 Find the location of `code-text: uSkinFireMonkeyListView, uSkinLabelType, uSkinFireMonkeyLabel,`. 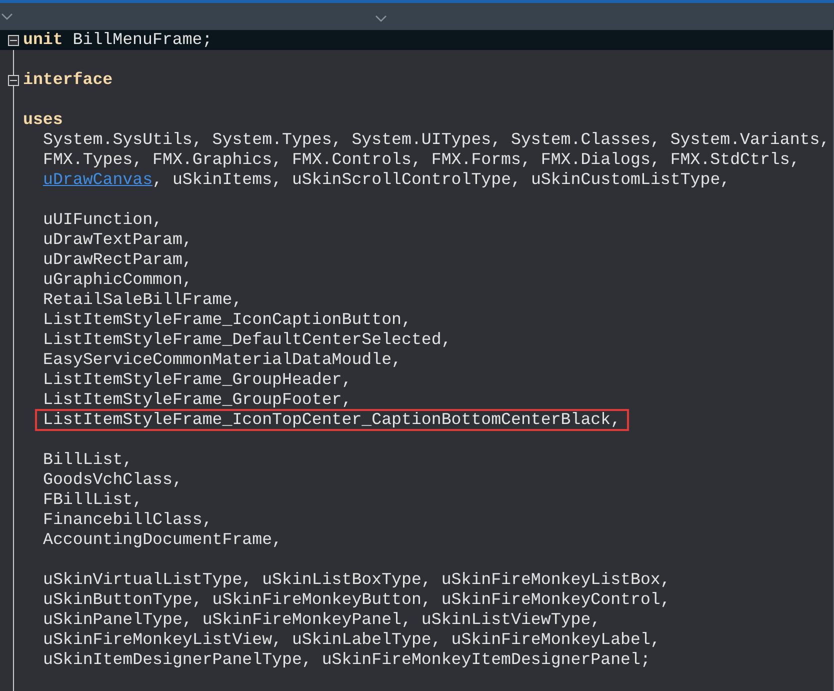

code-text: uSkinFireMonkeyListView, uSkinLabelType, uSkinFireMonkeyLabel, is located at coordinates (351, 640).